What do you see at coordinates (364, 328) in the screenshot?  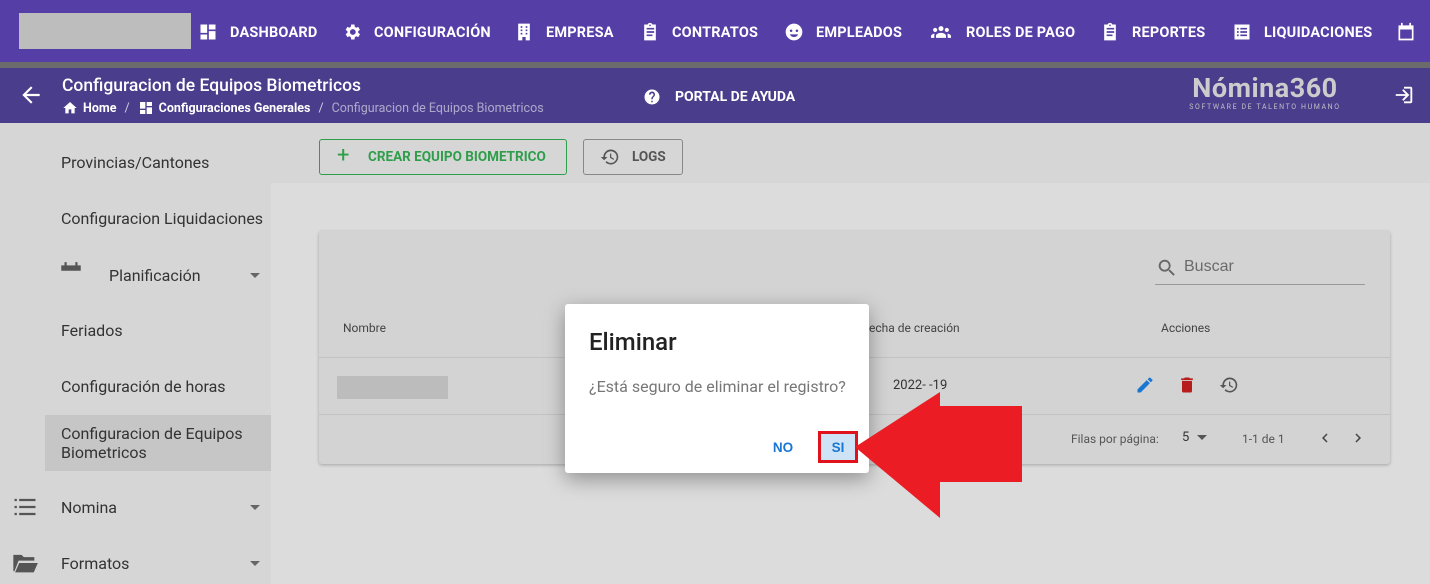 I see `column-header-nombre: Nombre` at bounding box center [364, 328].